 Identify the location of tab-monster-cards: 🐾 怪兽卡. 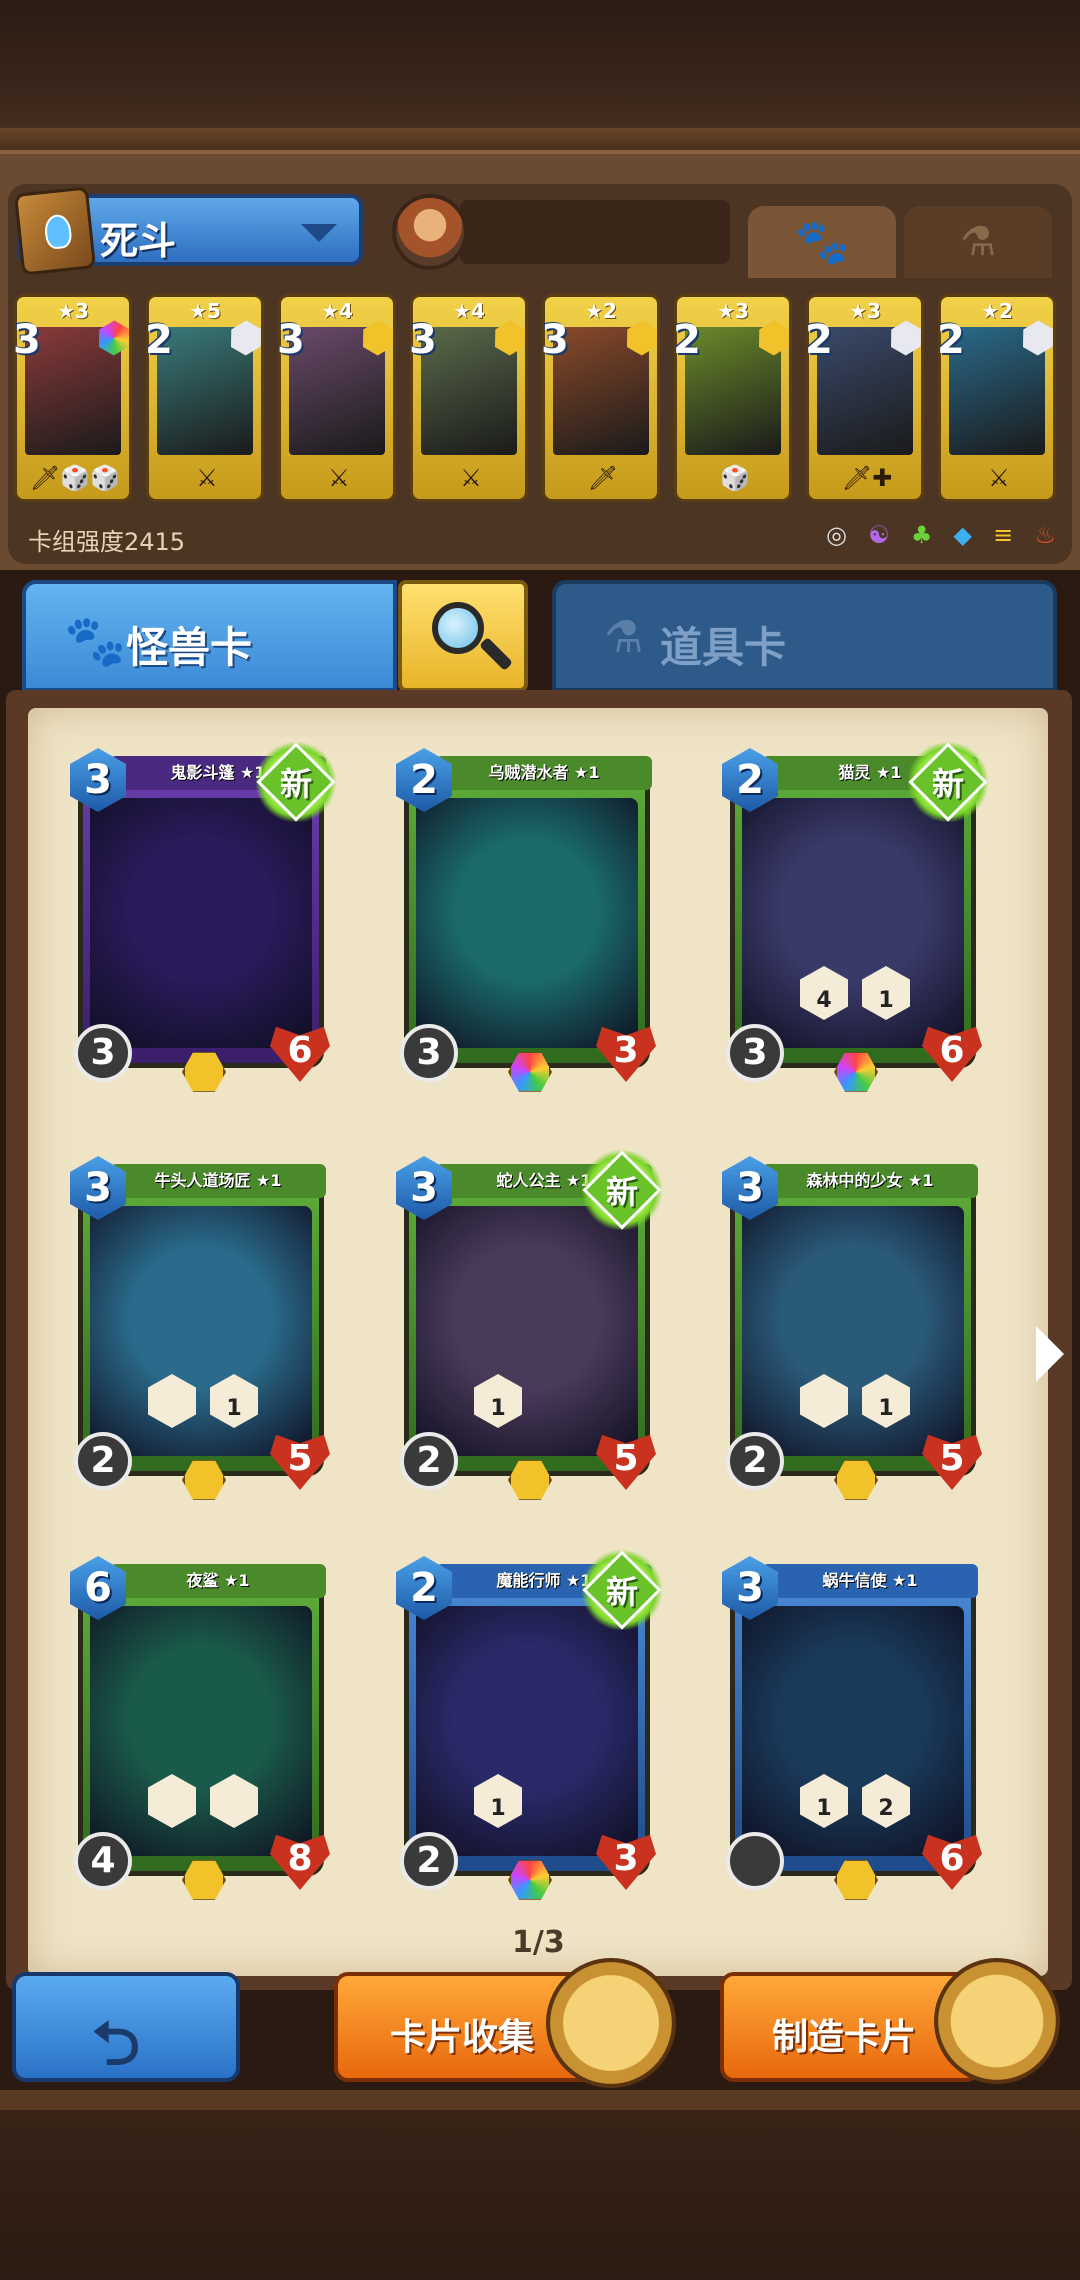
(209, 636).